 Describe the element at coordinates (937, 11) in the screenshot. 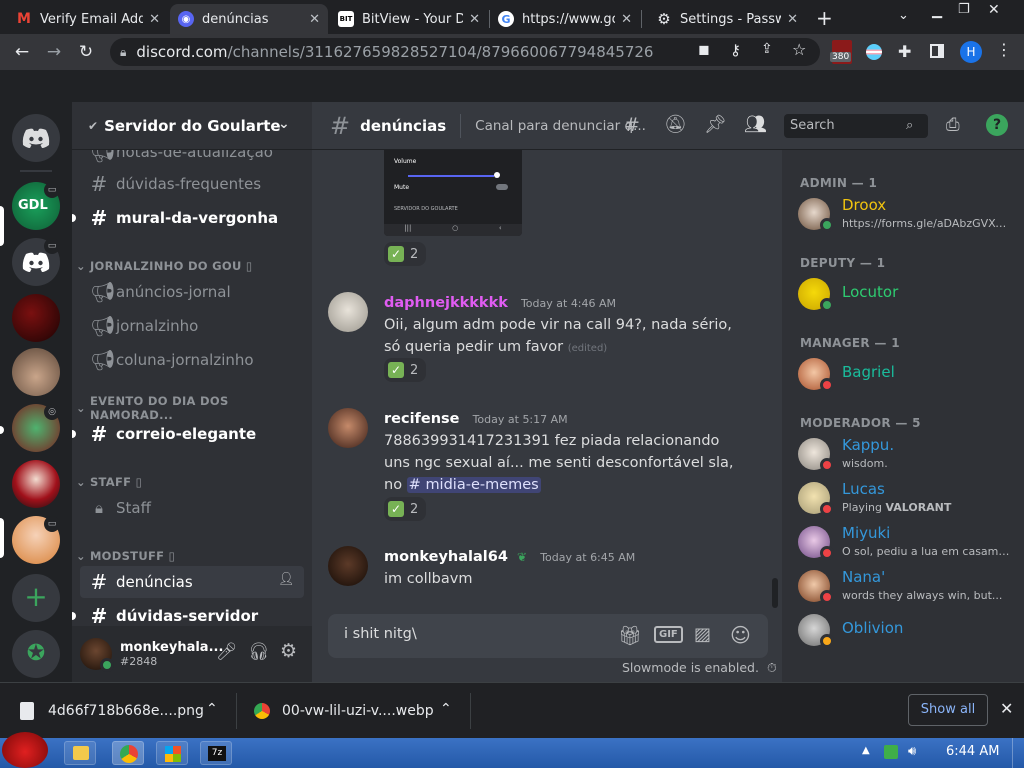

I see `minimize-window-icon: ▁` at that location.